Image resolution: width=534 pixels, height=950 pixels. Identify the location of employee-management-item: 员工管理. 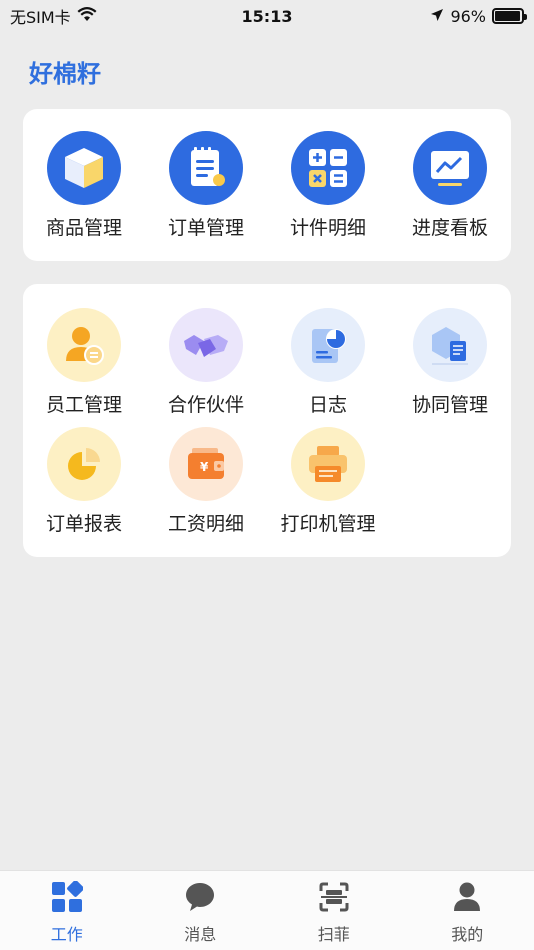
(84, 362).